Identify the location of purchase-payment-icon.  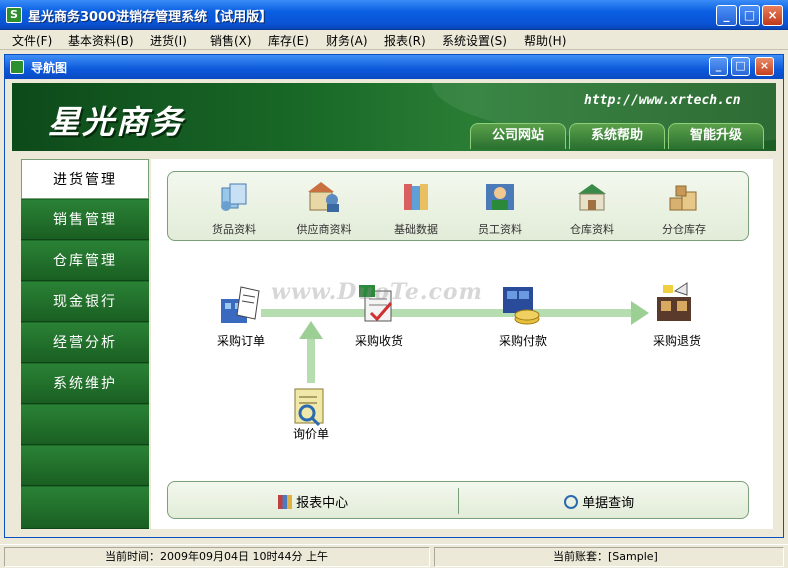
(522, 305).